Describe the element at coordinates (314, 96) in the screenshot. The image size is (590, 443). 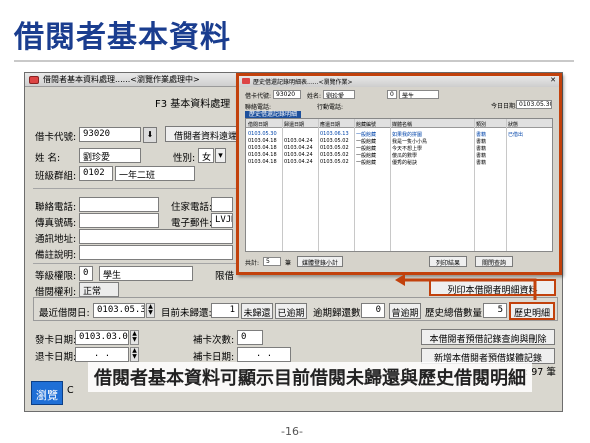
I see `popup-name-label: 姓名:` at that location.